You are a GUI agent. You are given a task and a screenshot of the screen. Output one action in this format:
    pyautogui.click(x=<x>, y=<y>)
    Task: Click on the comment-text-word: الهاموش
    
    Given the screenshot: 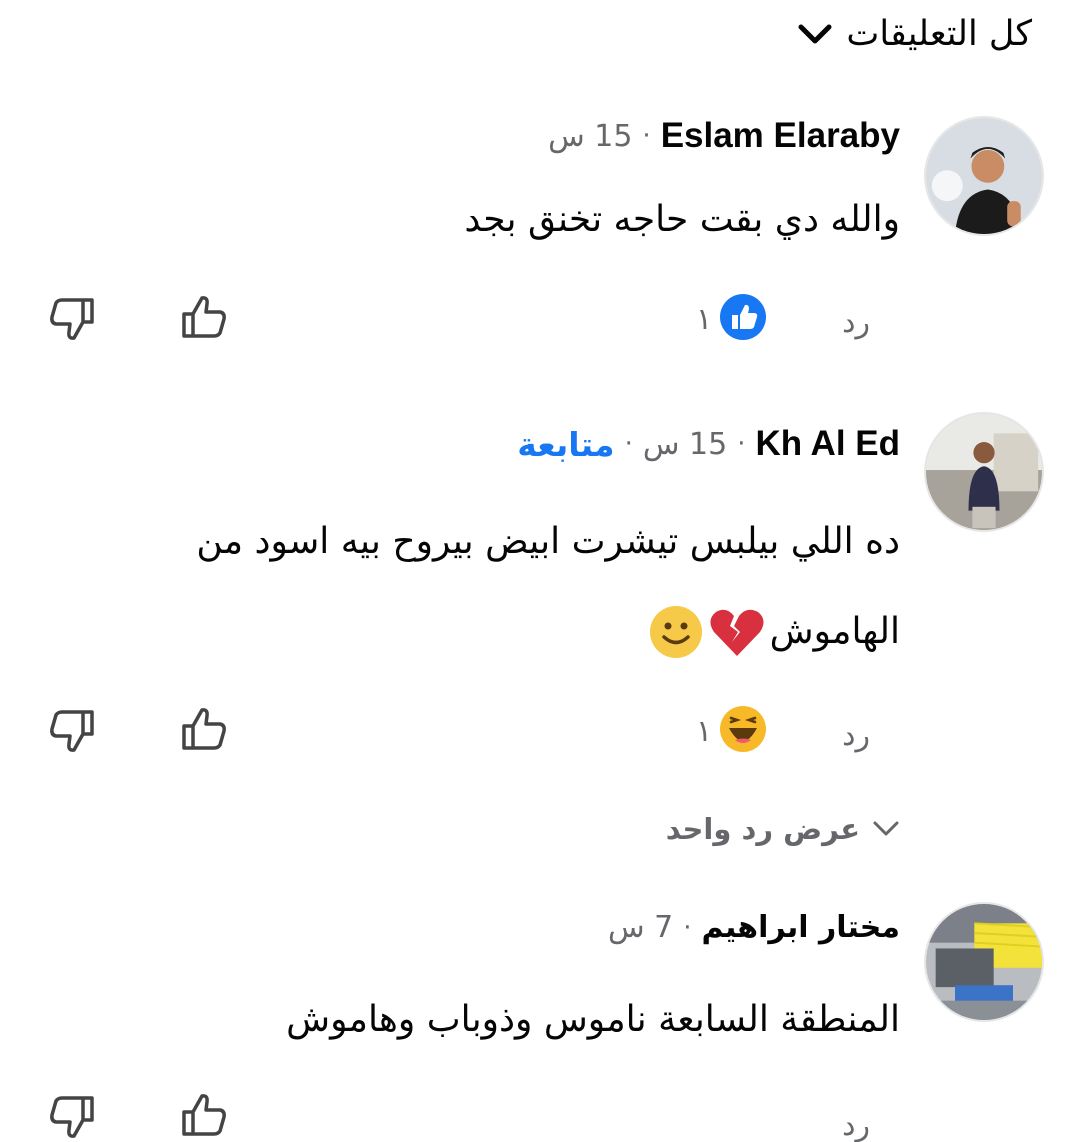 What is the action you would take?
    pyautogui.click(x=834, y=631)
    